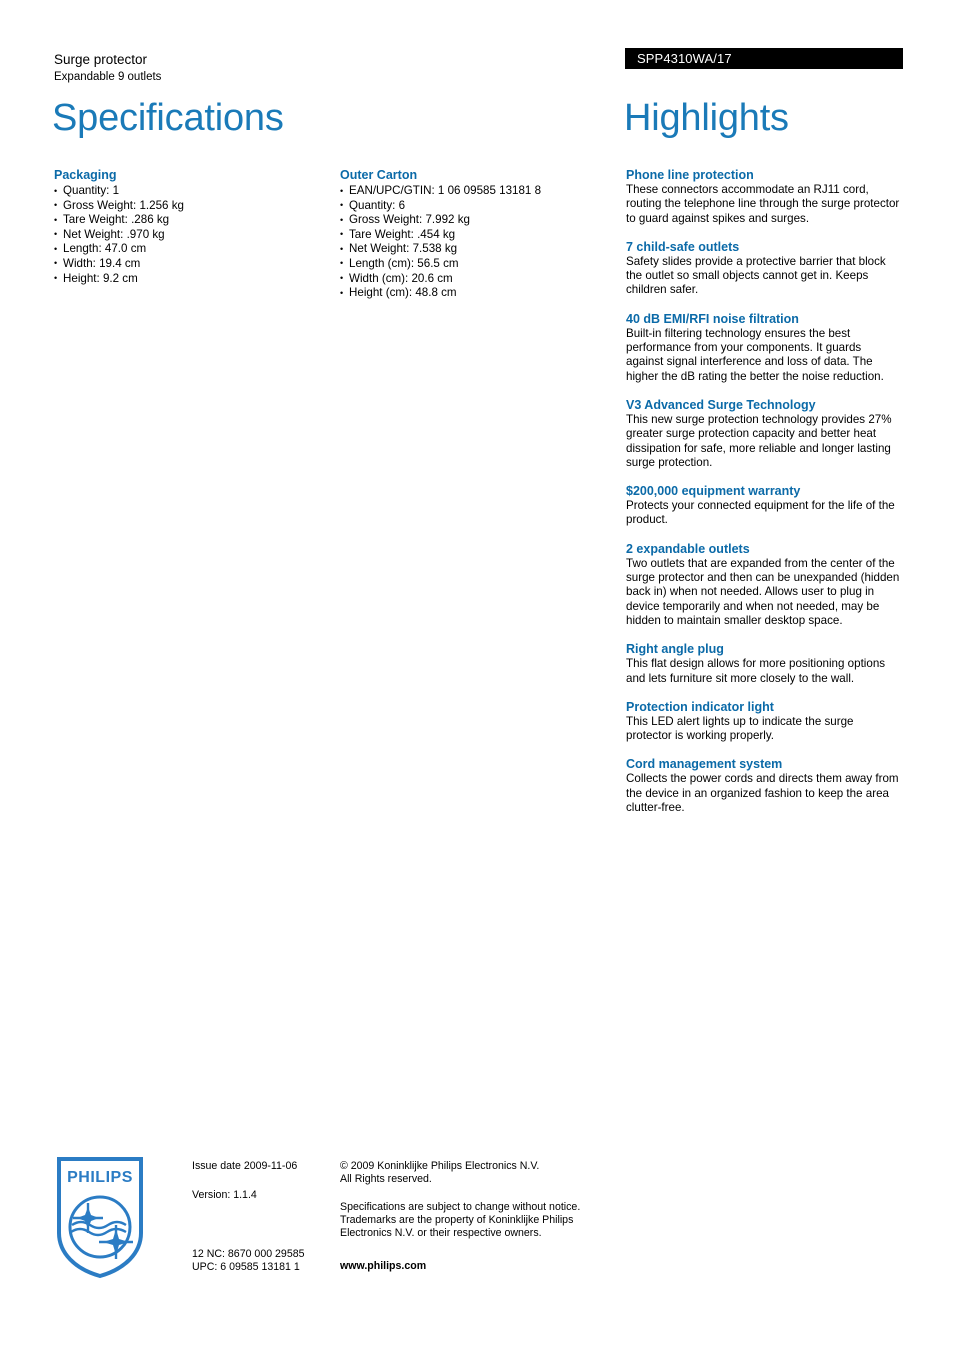 The width and height of the screenshot is (954, 1350). What do you see at coordinates (108, 77) in the screenshot?
I see `product-subtitle: Expandable 9 outlets` at bounding box center [108, 77].